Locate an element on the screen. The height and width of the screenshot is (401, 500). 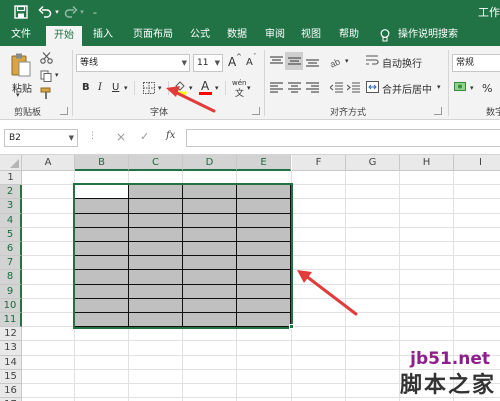
grow-font-button: A is located at coordinates (232, 62).